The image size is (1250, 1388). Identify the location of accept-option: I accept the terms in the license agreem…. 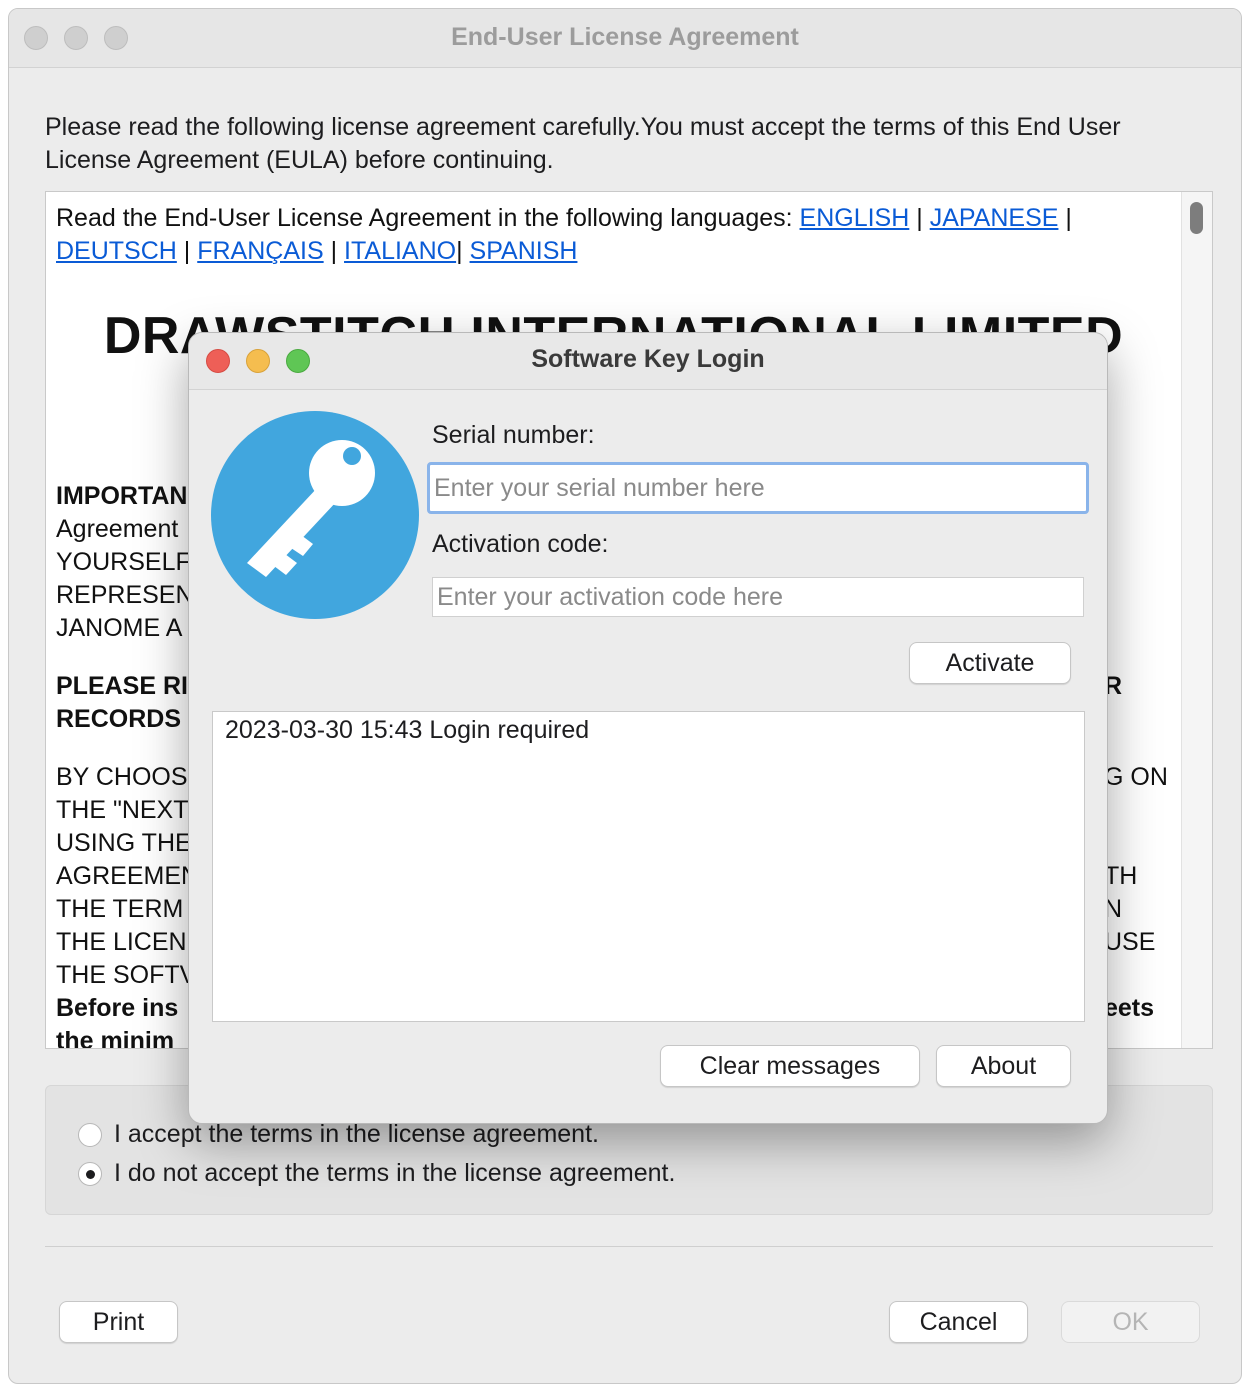
(338, 1134).